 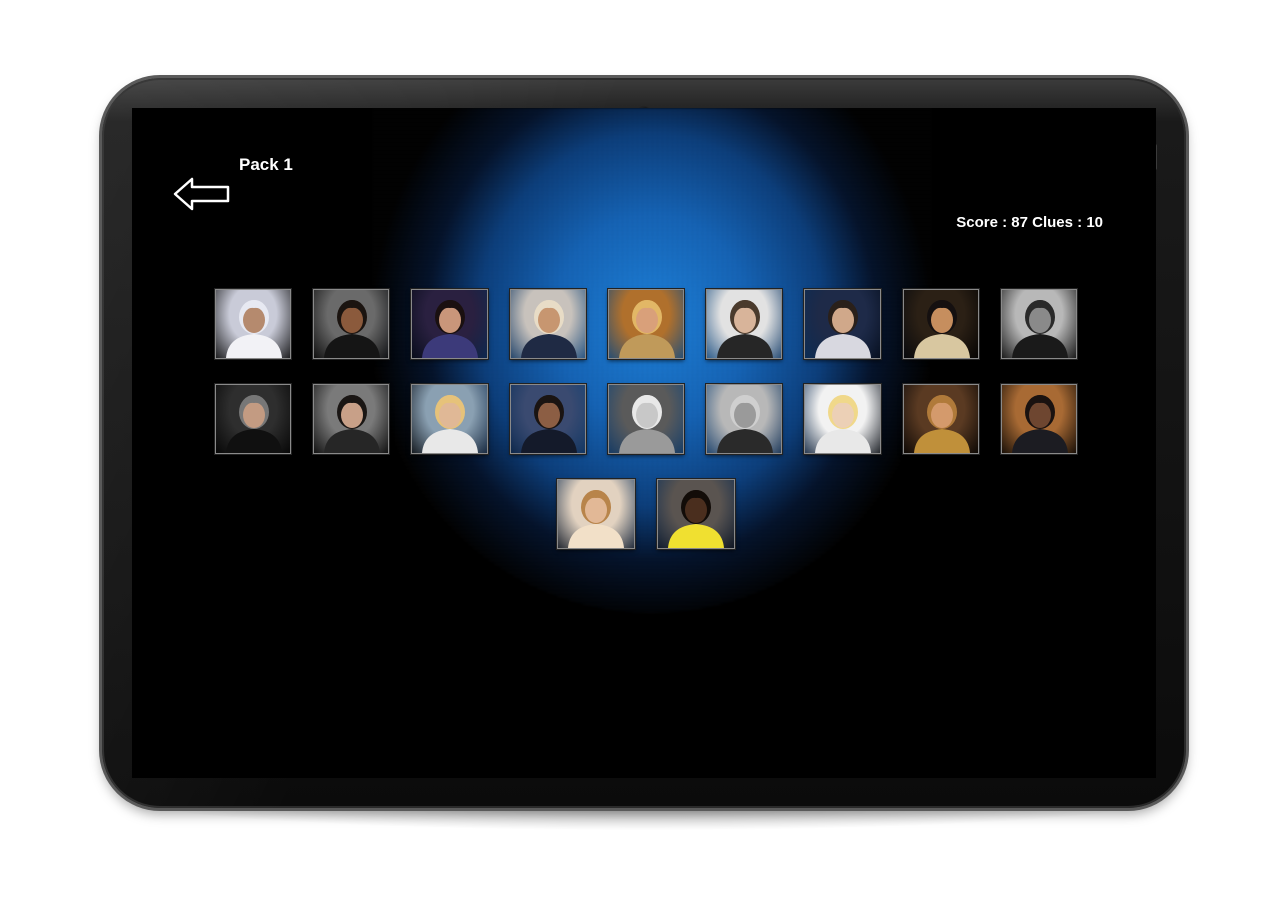 I want to click on clues-label: Clues :, so click(x=1057, y=222).